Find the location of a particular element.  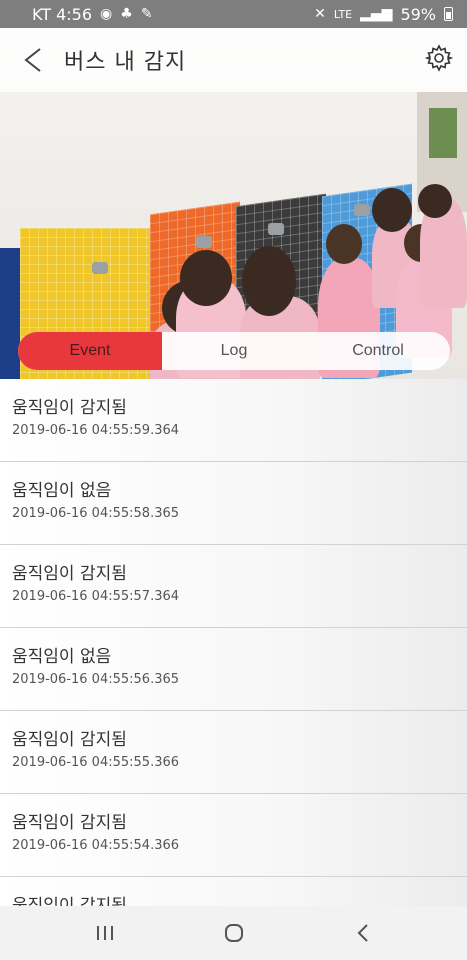

home-button is located at coordinates (234, 933).